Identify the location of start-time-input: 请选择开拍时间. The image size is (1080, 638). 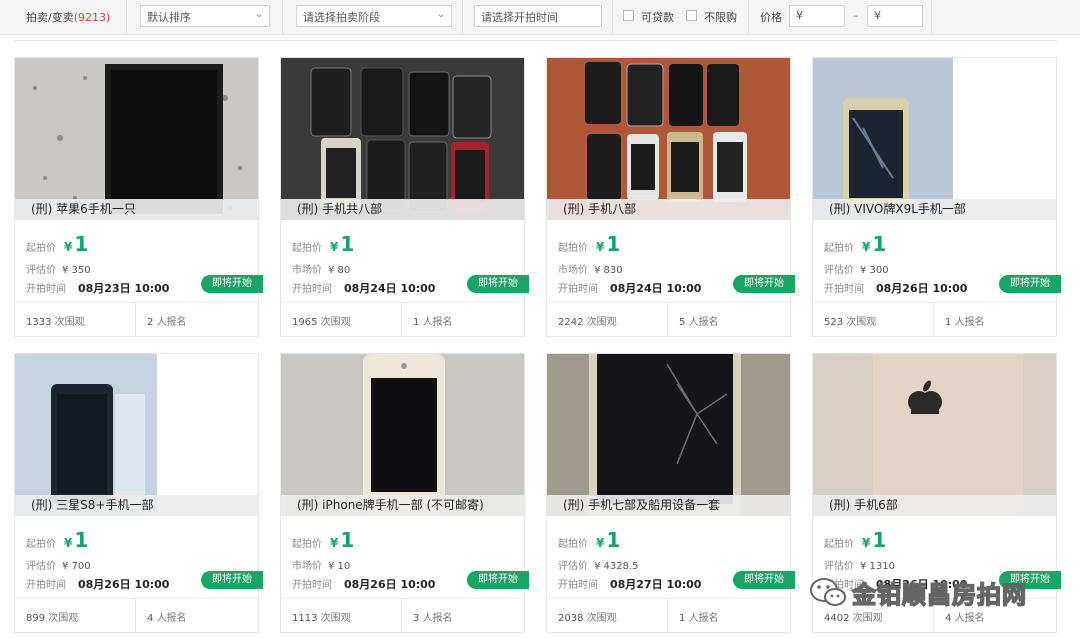
(538, 16).